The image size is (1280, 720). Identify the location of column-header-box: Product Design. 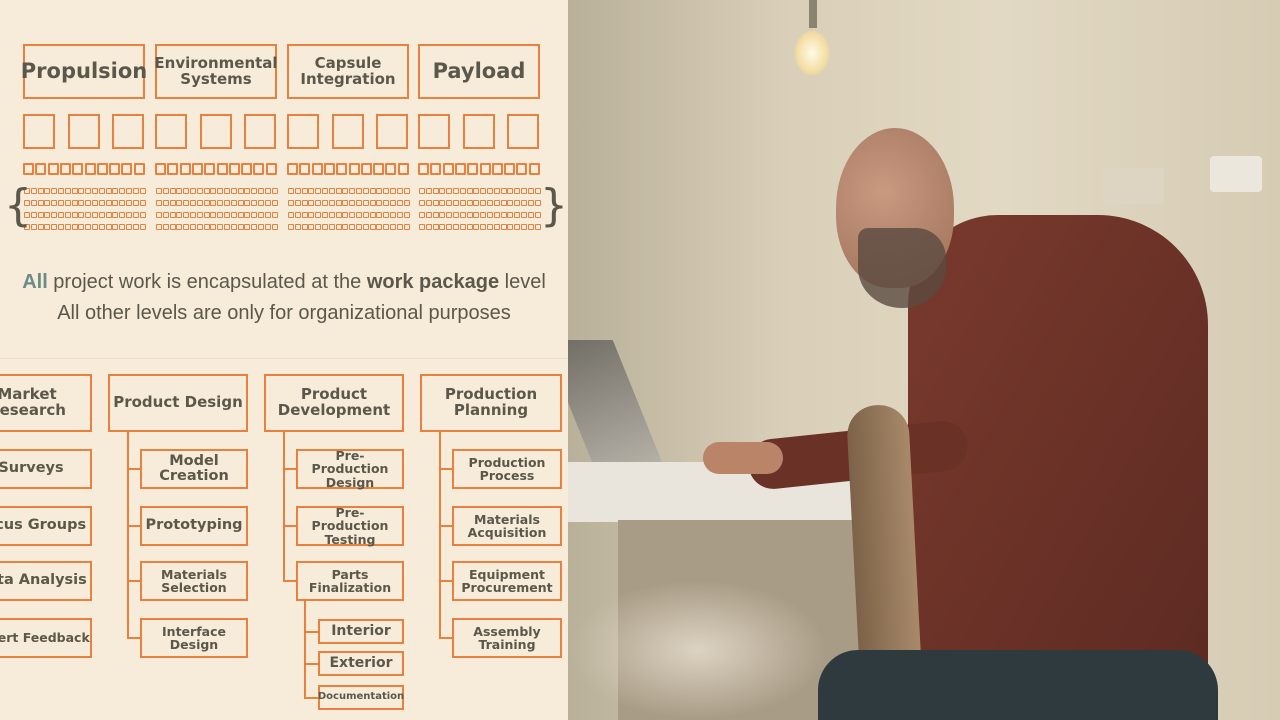
(178, 403).